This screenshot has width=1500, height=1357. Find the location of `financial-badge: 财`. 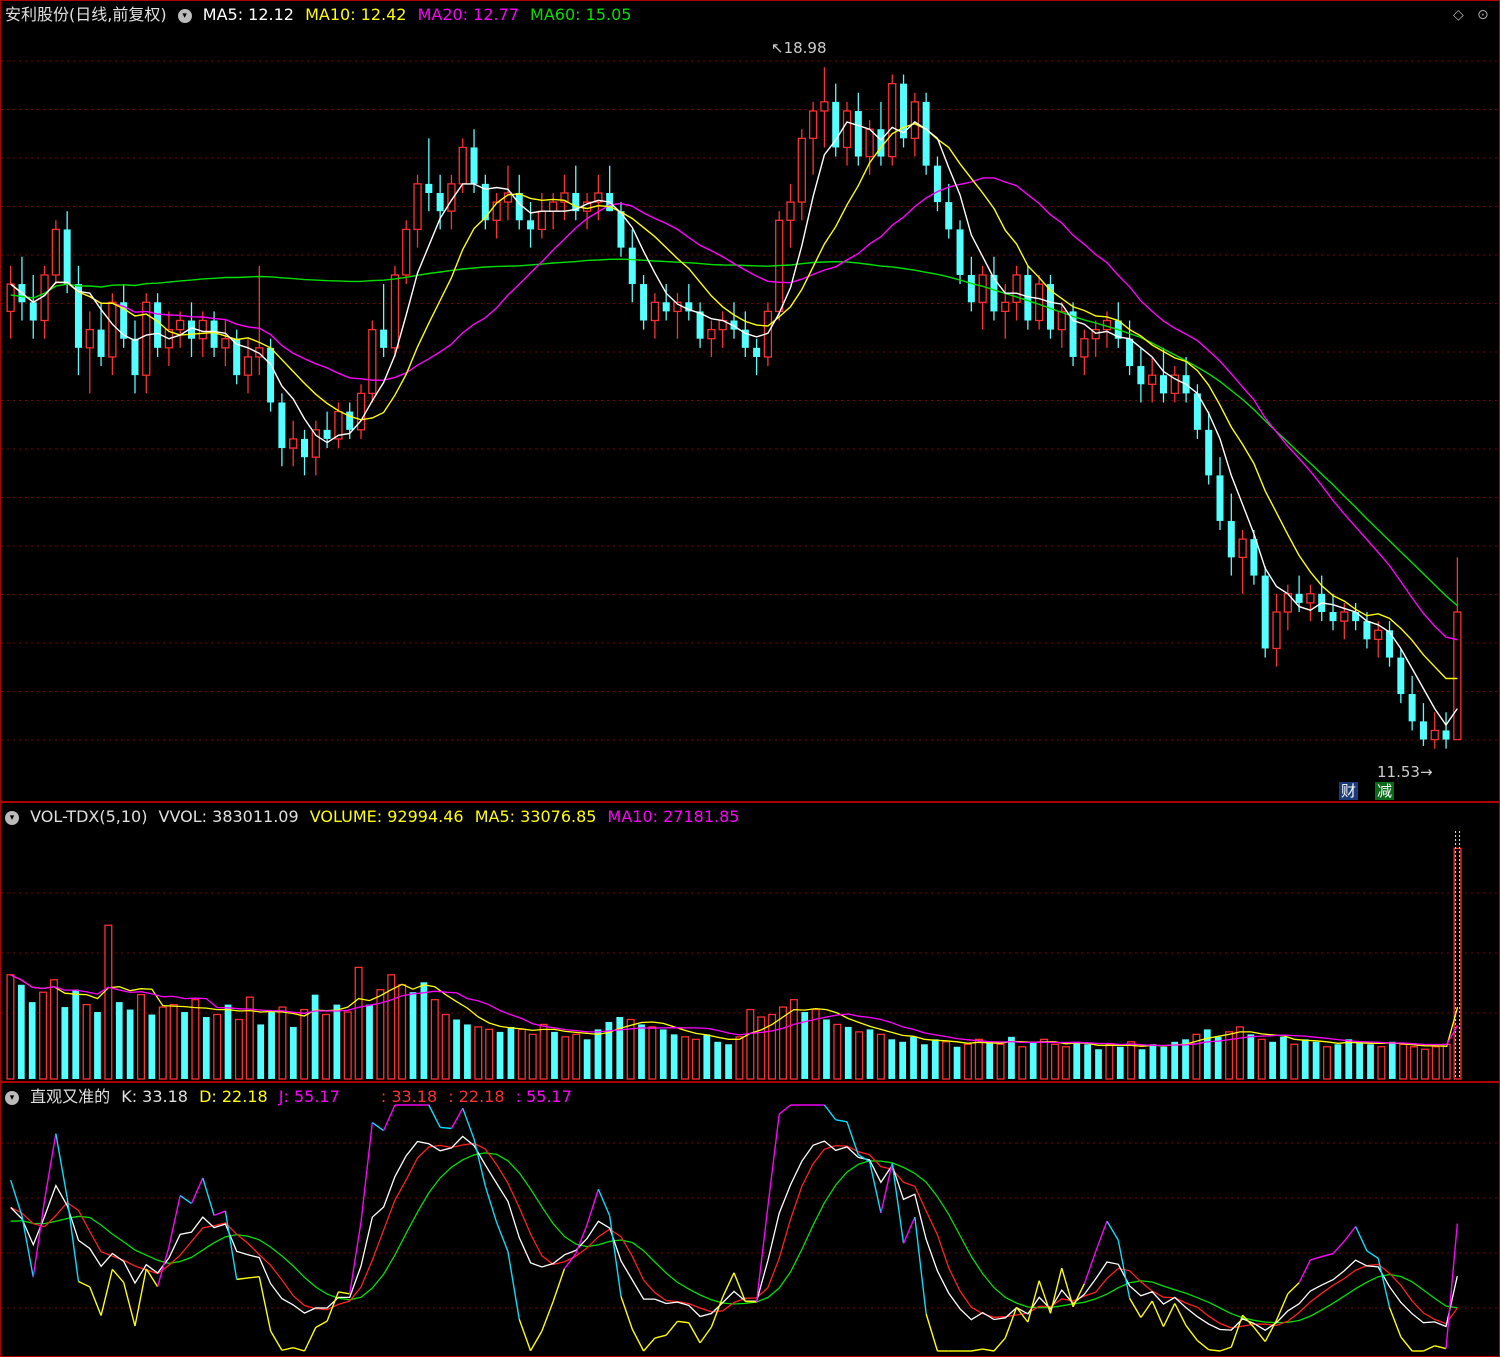

financial-badge: 财 is located at coordinates (1349, 791).